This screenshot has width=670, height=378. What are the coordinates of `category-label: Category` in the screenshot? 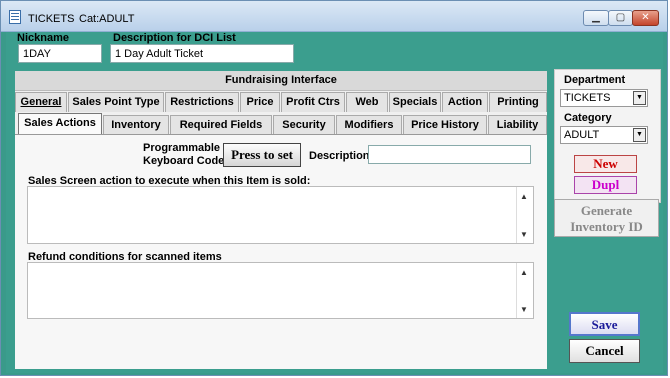 It's located at (588, 118).